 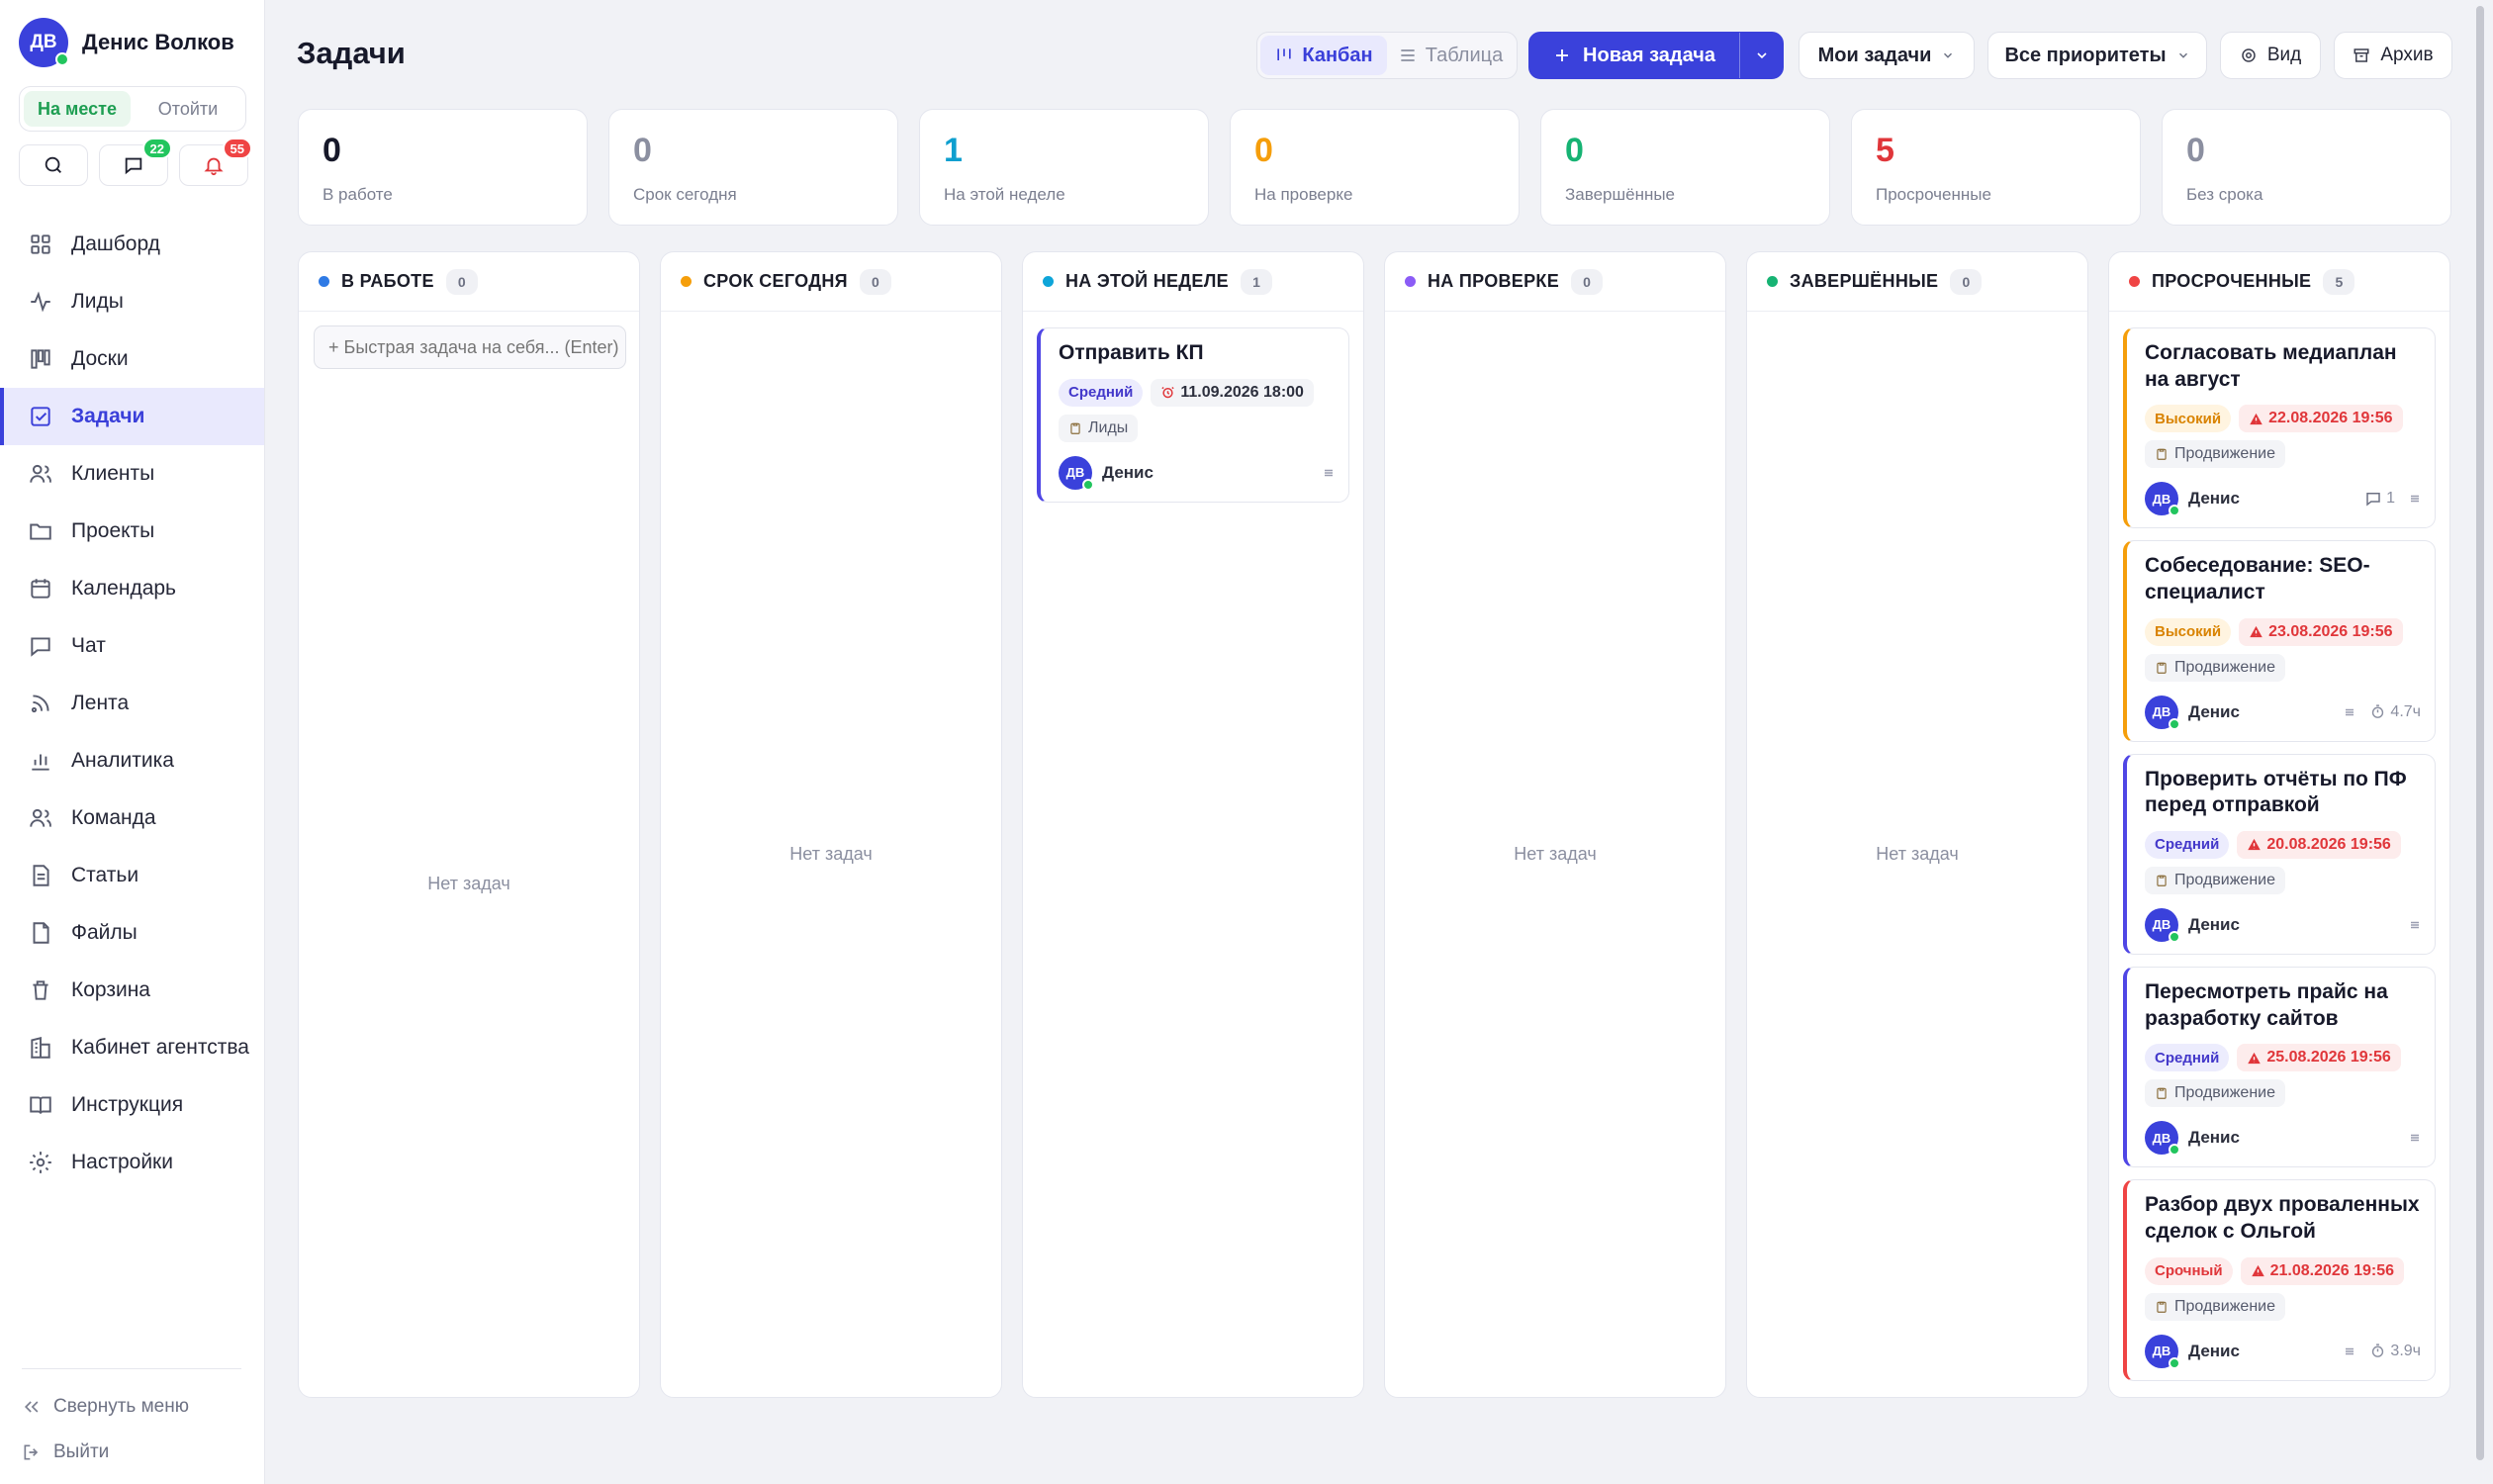 What do you see at coordinates (40, 302) in the screenshot?
I see `activity-icon` at bounding box center [40, 302].